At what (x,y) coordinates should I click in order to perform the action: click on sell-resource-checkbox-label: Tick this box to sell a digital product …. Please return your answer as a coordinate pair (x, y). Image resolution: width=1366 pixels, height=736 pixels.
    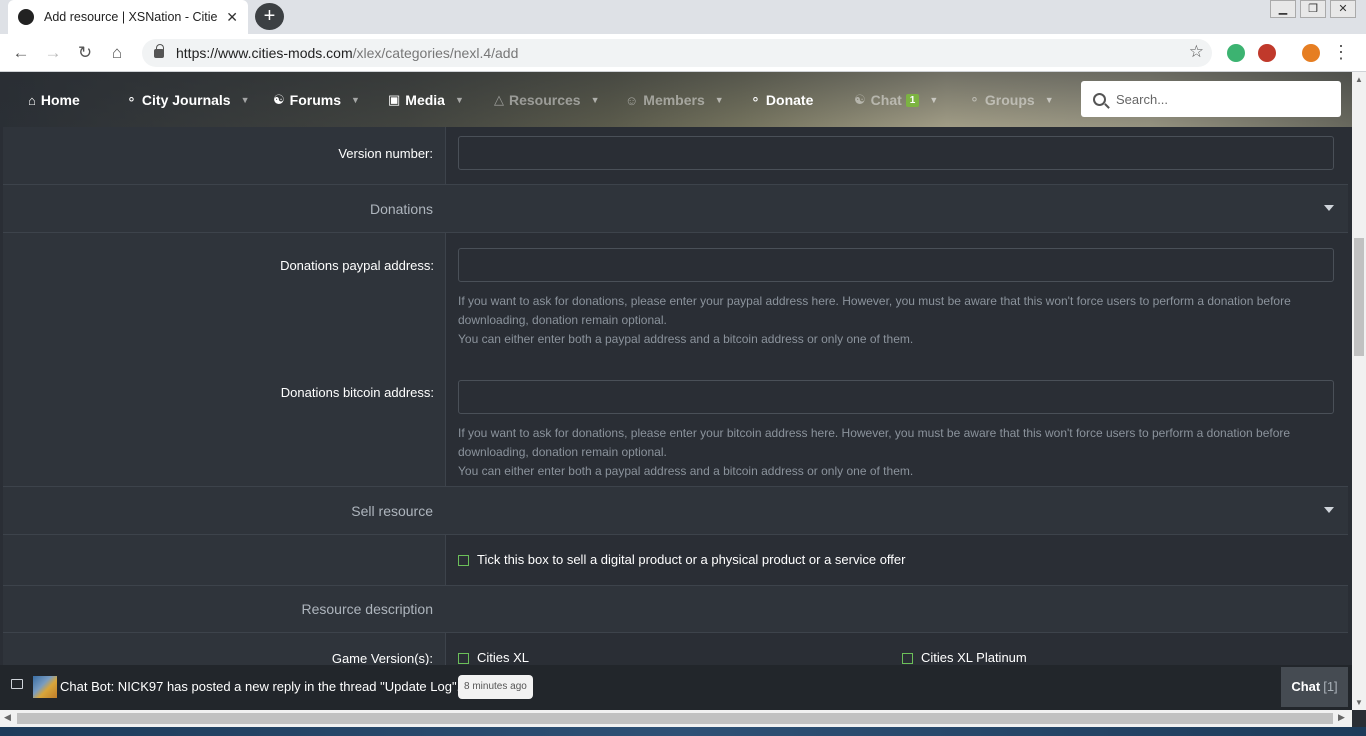
    Looking at the image, I should click on (691, 559).